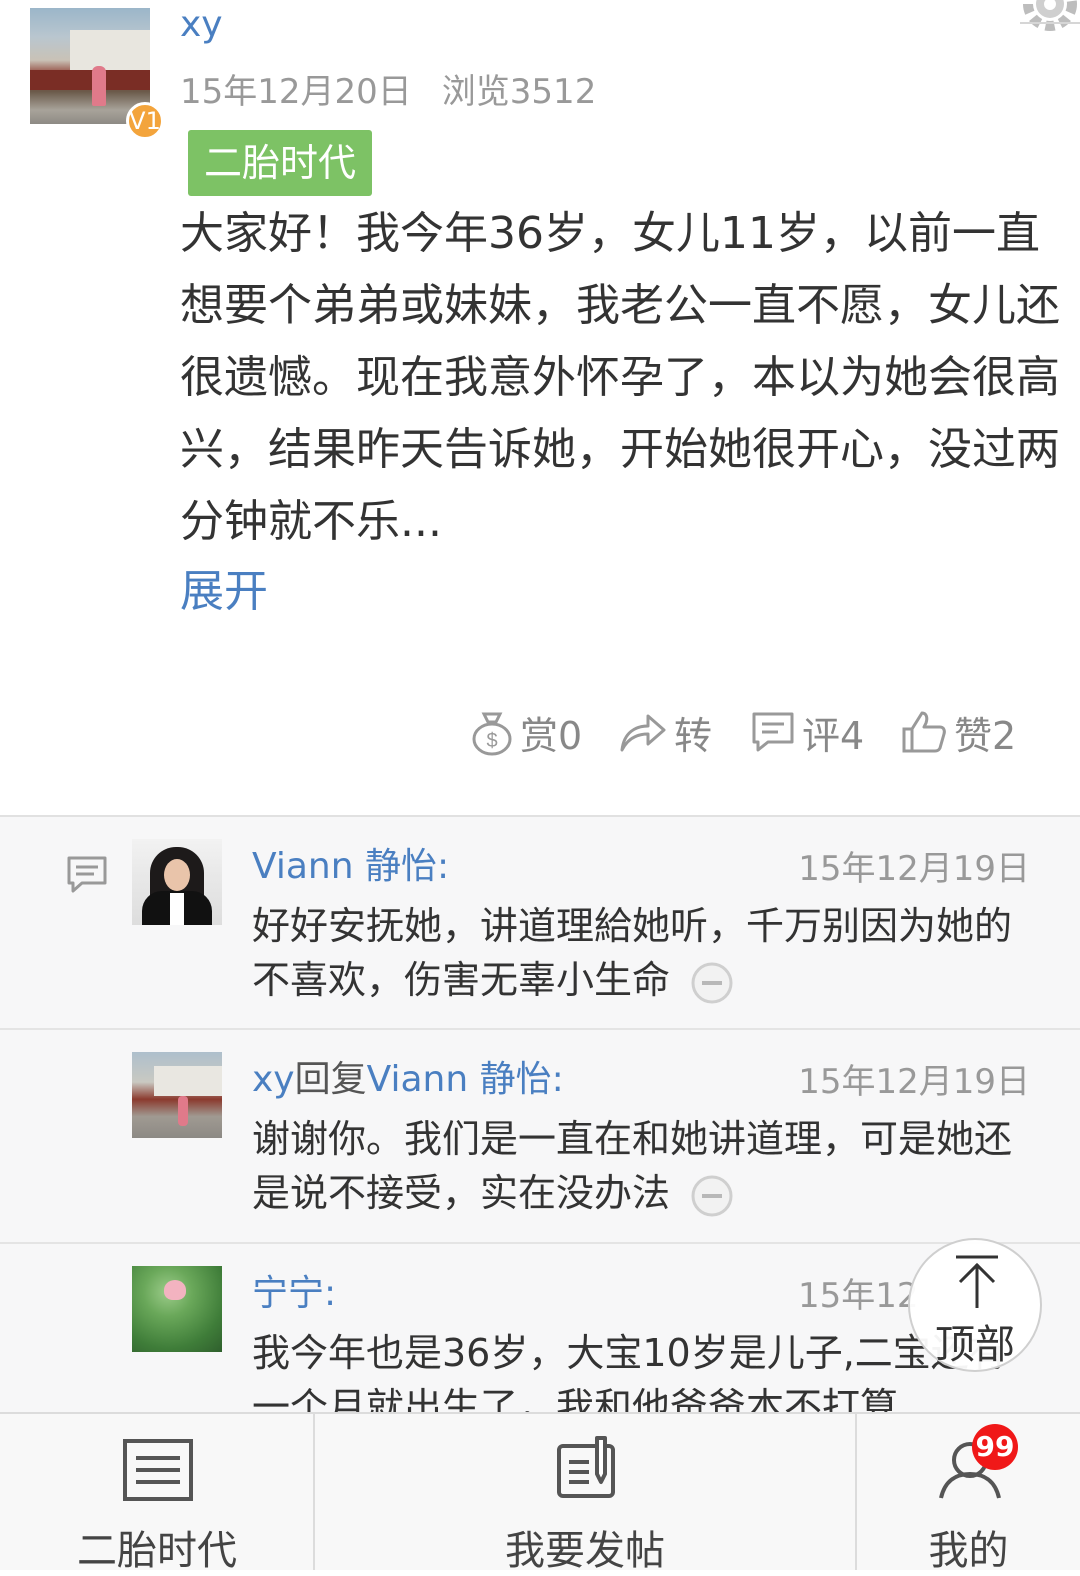 Image resolution: width=1080 pixels, height=1576 pixels. Describe the element at coordinates (968, 1494) in the screenshot. I see `tab-profile: 我的` at that location.